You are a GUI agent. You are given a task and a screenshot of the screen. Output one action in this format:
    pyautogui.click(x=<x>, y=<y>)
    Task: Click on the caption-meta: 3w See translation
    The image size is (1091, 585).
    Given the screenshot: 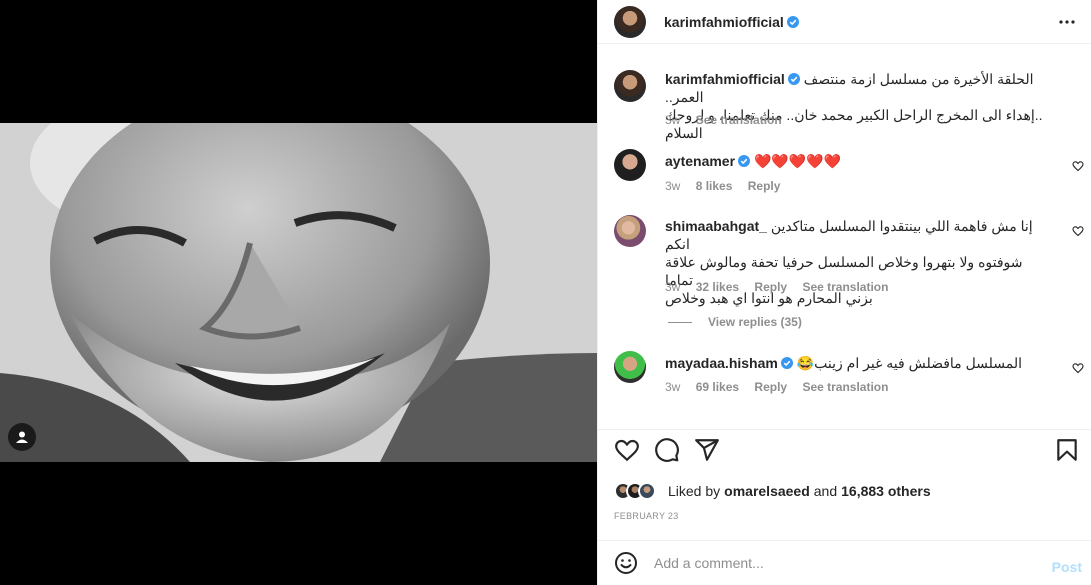 What is the action you would take?
    pyautogui.click(x=729, y=120)
    